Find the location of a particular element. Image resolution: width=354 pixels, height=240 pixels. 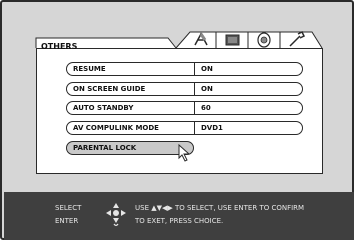

enter-key-label: ENTER is located at coordinates (67, 221).